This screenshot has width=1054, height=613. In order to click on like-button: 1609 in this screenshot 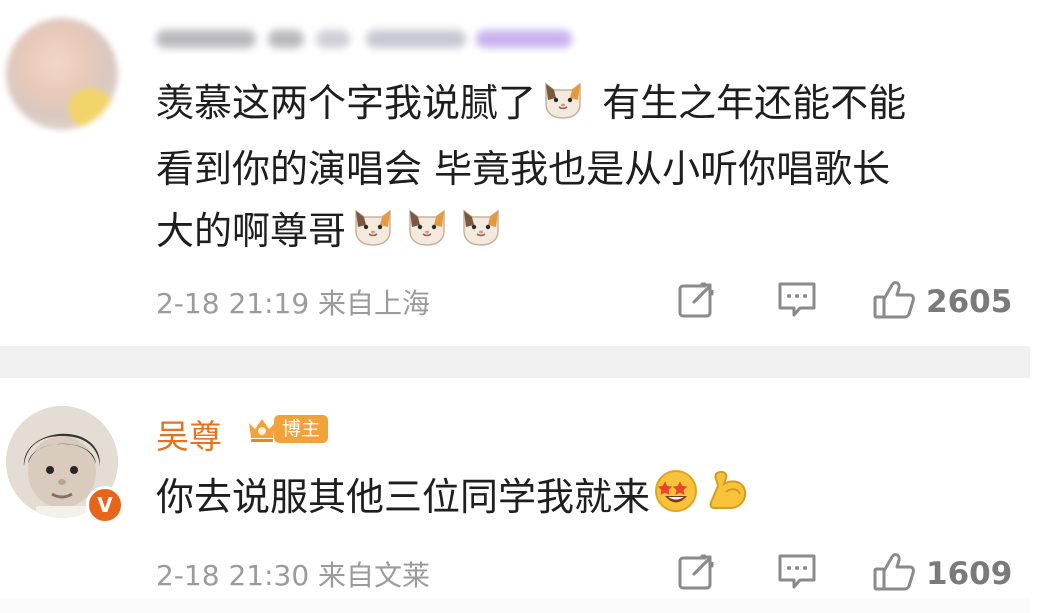, I will do `click(942, 574)`.